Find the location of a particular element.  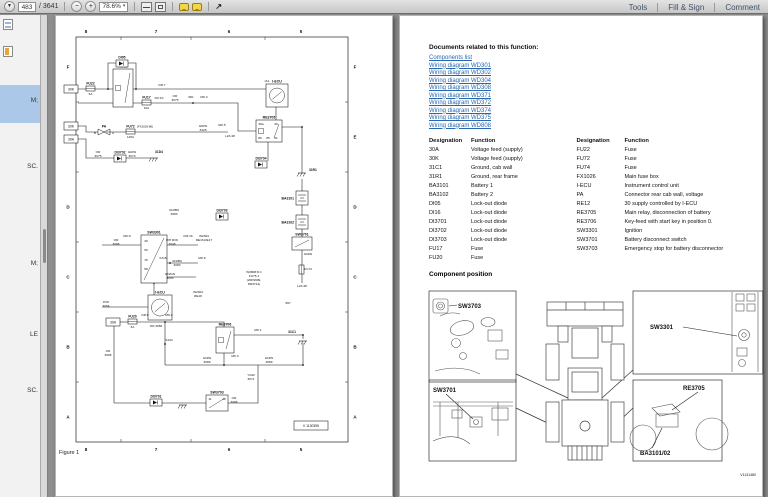

diagram-text: DI3701 is located at coordinates (156, 397).